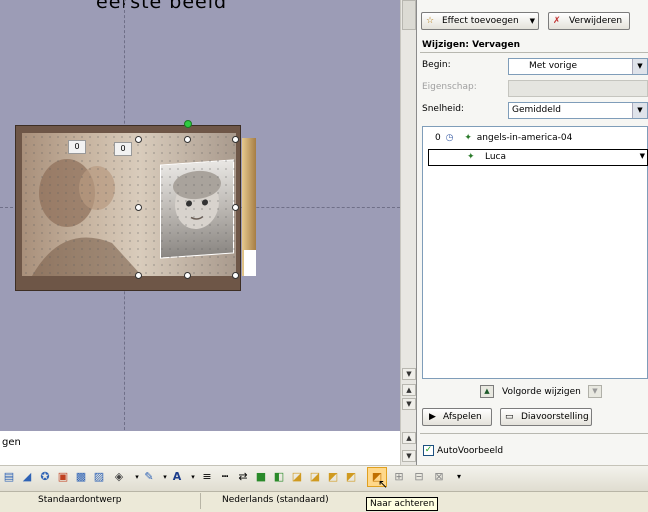 The height and width of the screenshot is (512, 648). I want to click on speed-label: Snelheid:, so click(443, 109).